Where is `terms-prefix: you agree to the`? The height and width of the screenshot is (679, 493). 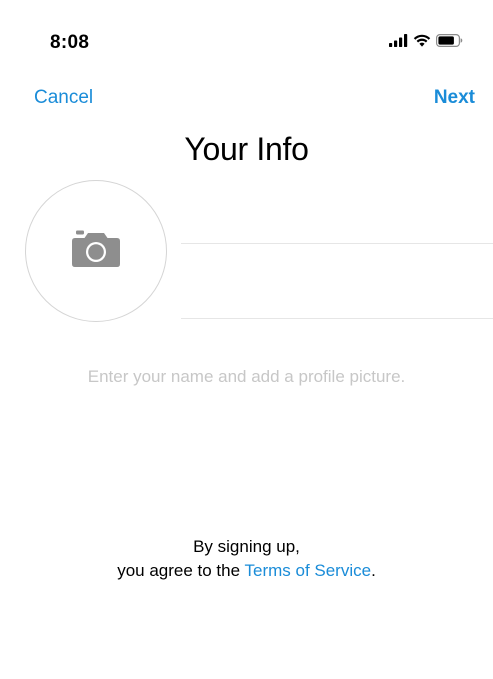
terms-prefix: you agree to the is located at coordinates (181, 570).